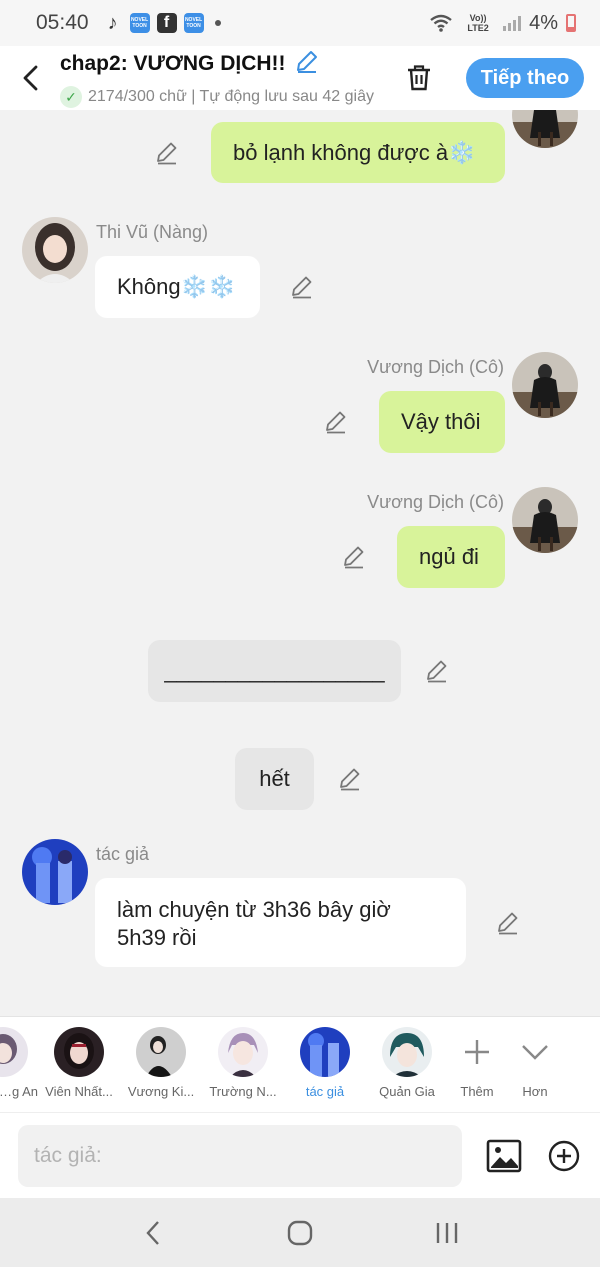 The height and width of the screenshot is (1267, 600). I want to click on trash-icon, so click(419, 78).